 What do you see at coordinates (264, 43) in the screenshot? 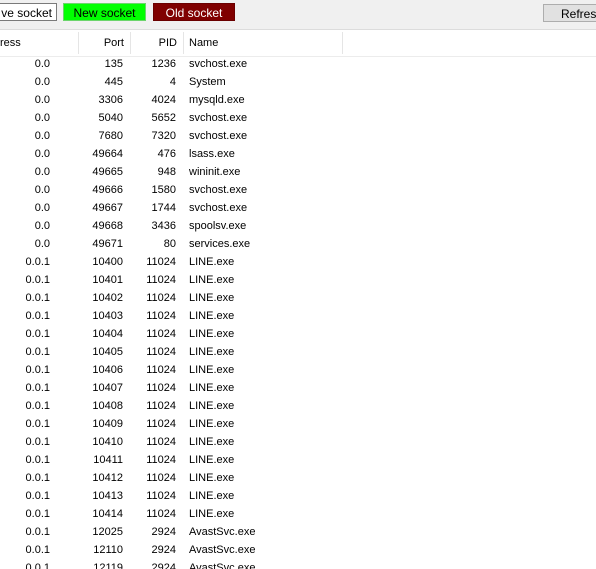
I see `column-header-name: Name` at bounding box center [264, 43].